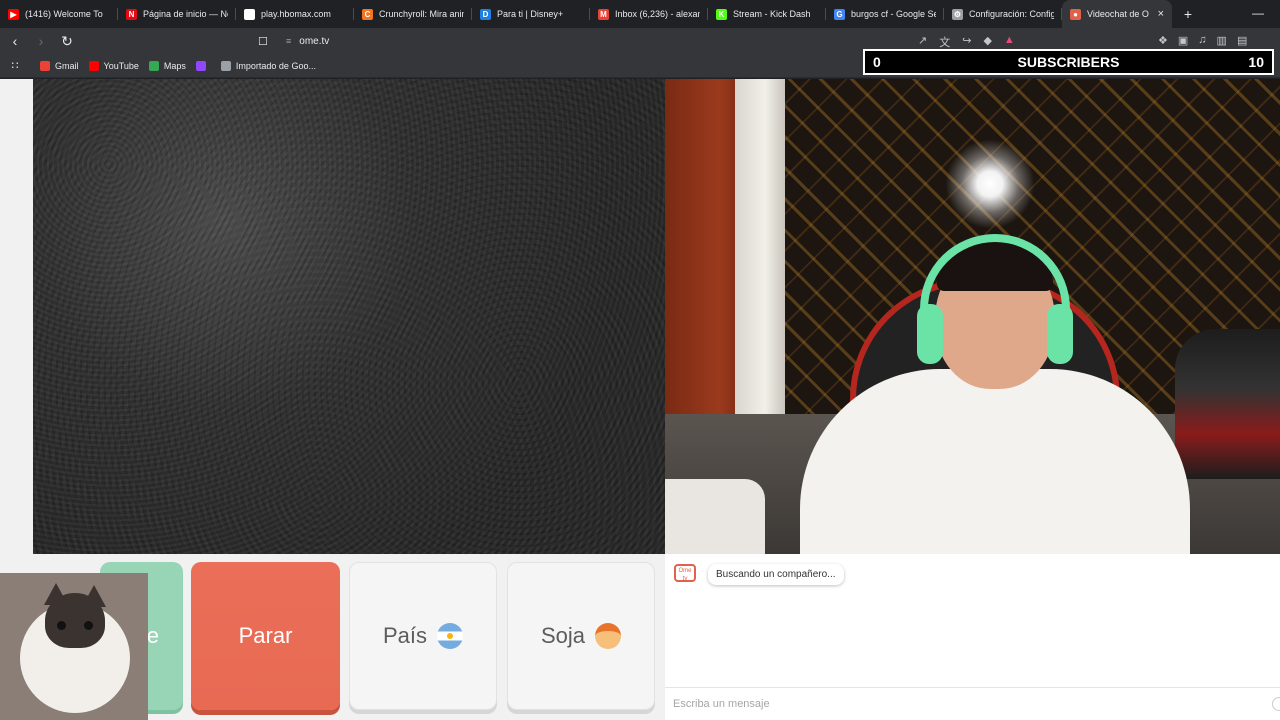 Image resolution: width=1280 pixels, height=720 pixels. What do you see at coordinates (1011, 14) in the screenshot?
I see `tab-title: Configuración: Config` at bounding box center [1011, 14].